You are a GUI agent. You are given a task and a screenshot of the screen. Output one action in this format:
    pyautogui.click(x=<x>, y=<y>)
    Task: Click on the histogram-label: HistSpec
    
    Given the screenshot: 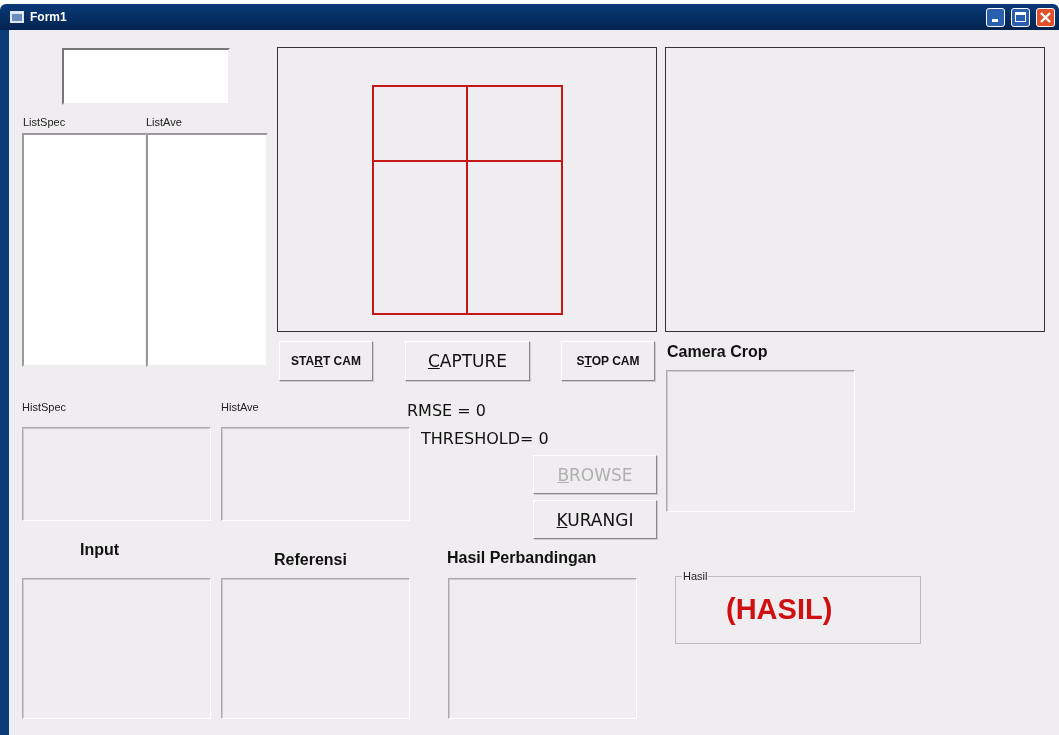 What is the action you would take?
    pyautogui.click(x=44, y=407)
    